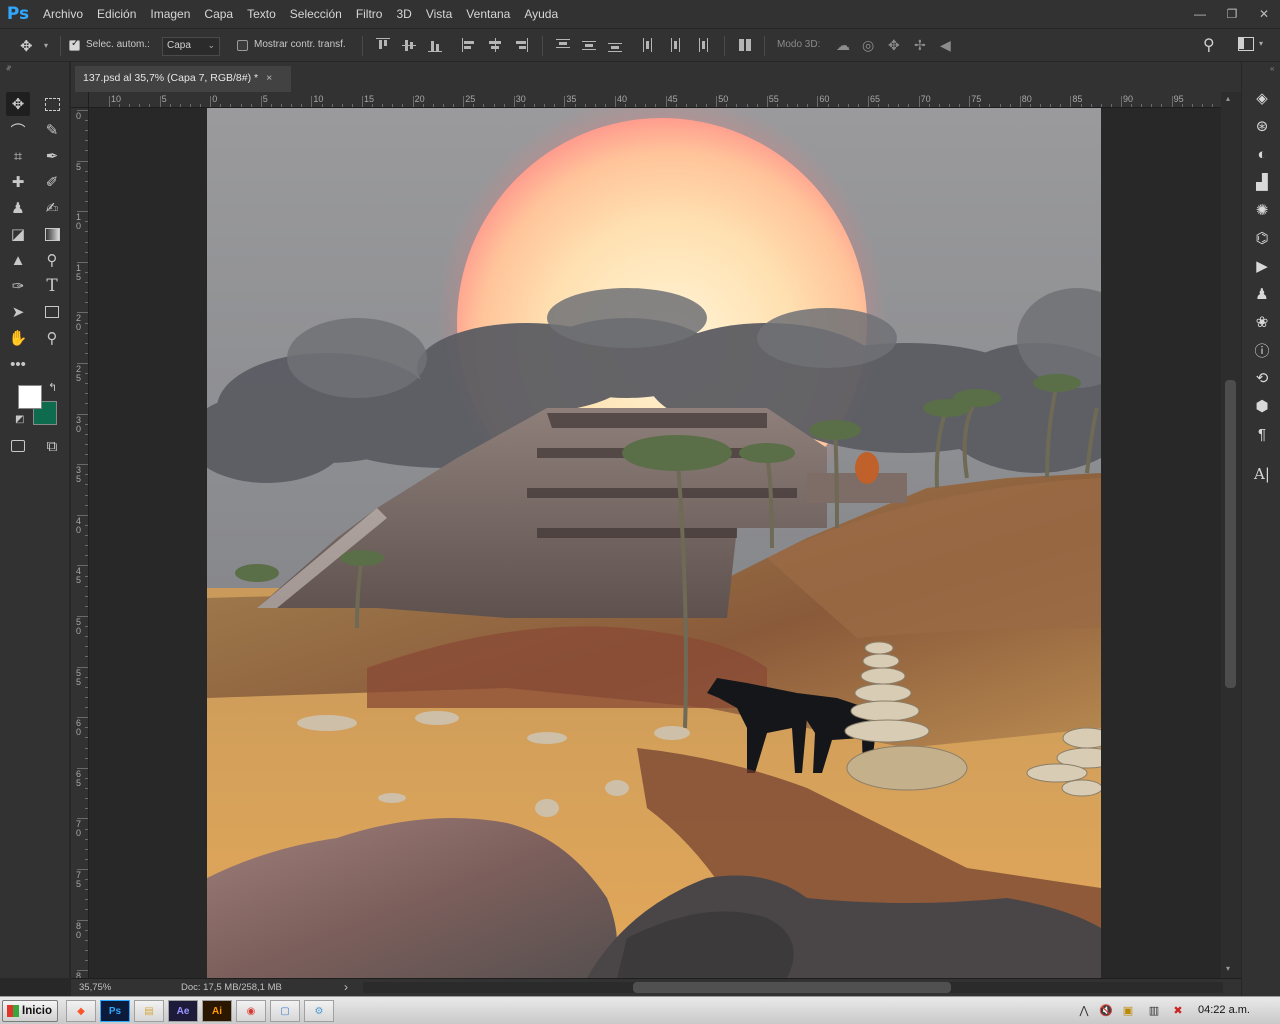 This screenshot has width=1280, height=1024. What do you see at coordinates (563, 45) in the screenshot?
I see `distribute-top-icon` at bounding box center [563, 45].